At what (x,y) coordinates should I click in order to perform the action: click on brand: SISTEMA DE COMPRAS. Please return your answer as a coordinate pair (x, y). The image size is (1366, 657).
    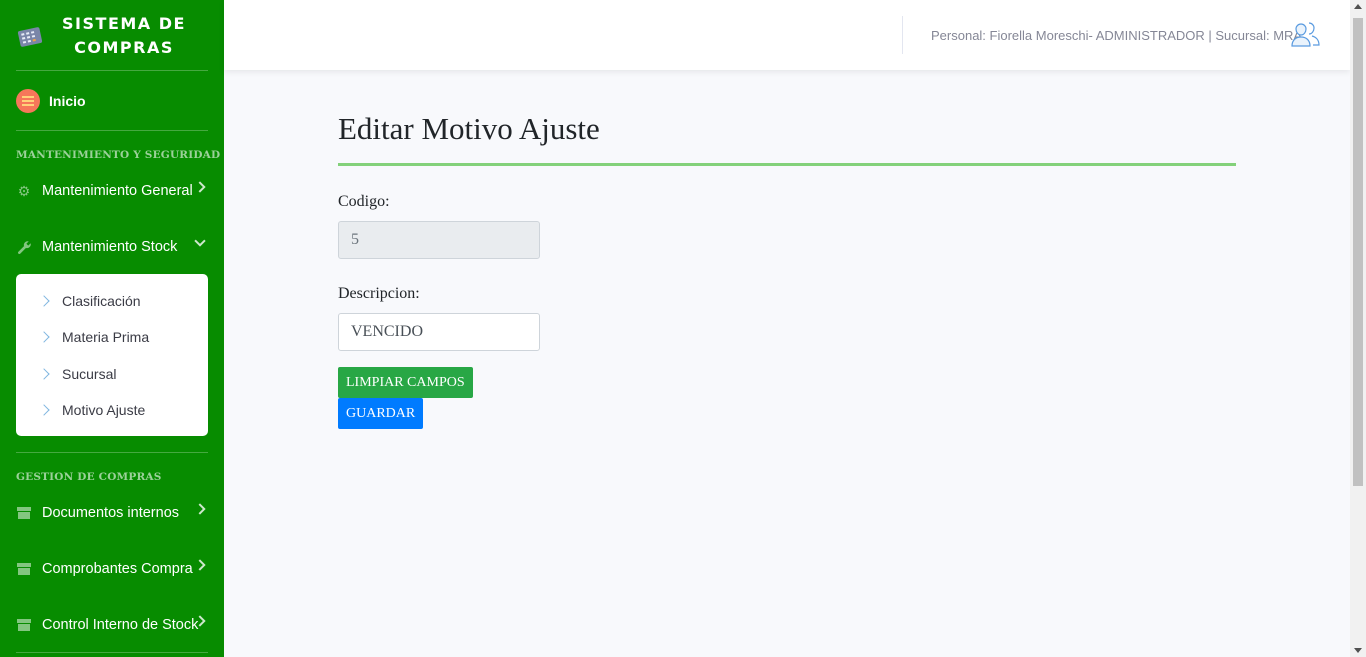
    Looking at the image, I should click on (112, 35).